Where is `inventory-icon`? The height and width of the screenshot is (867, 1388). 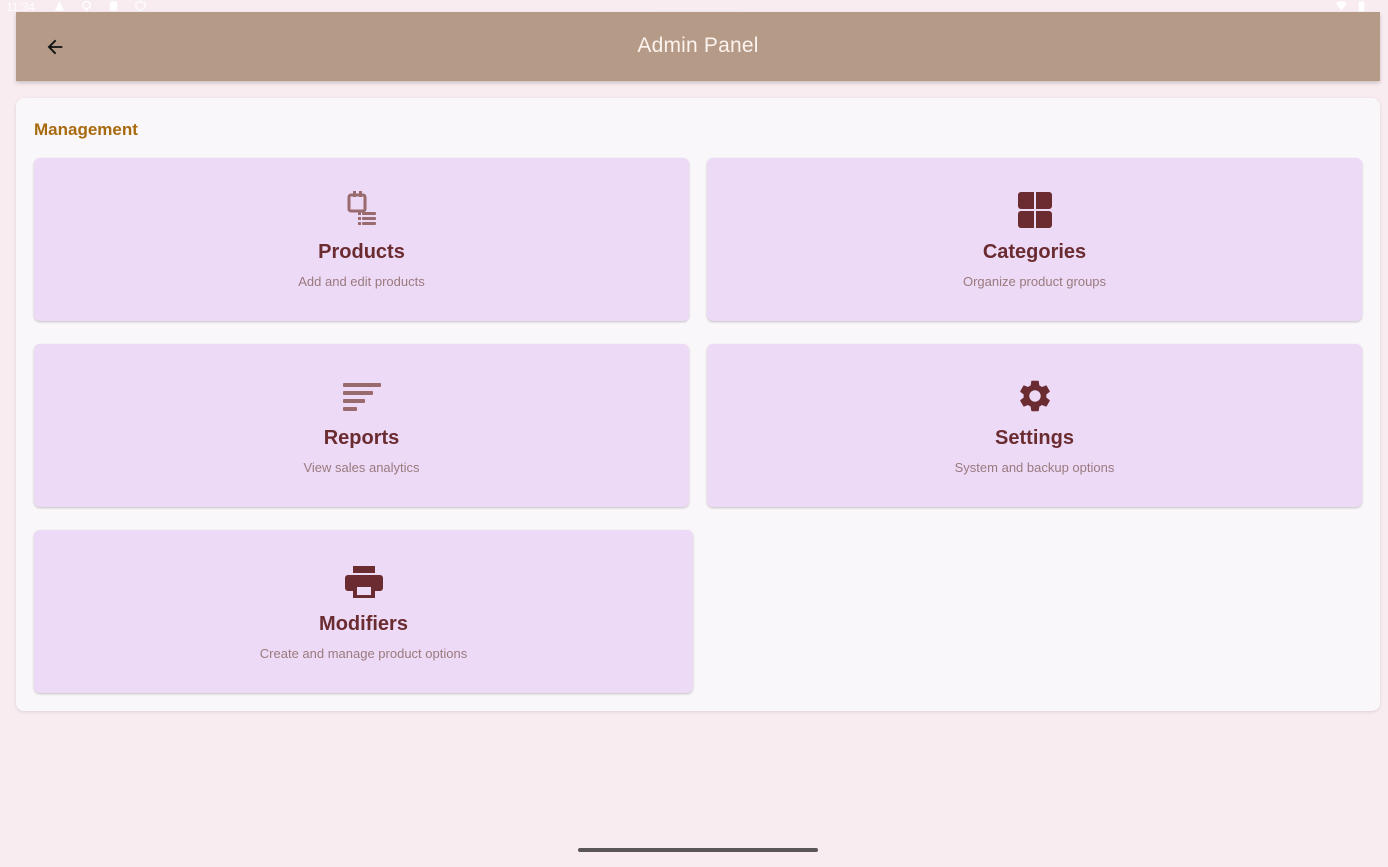
inventory-icon is located at coordinates (362, 210).